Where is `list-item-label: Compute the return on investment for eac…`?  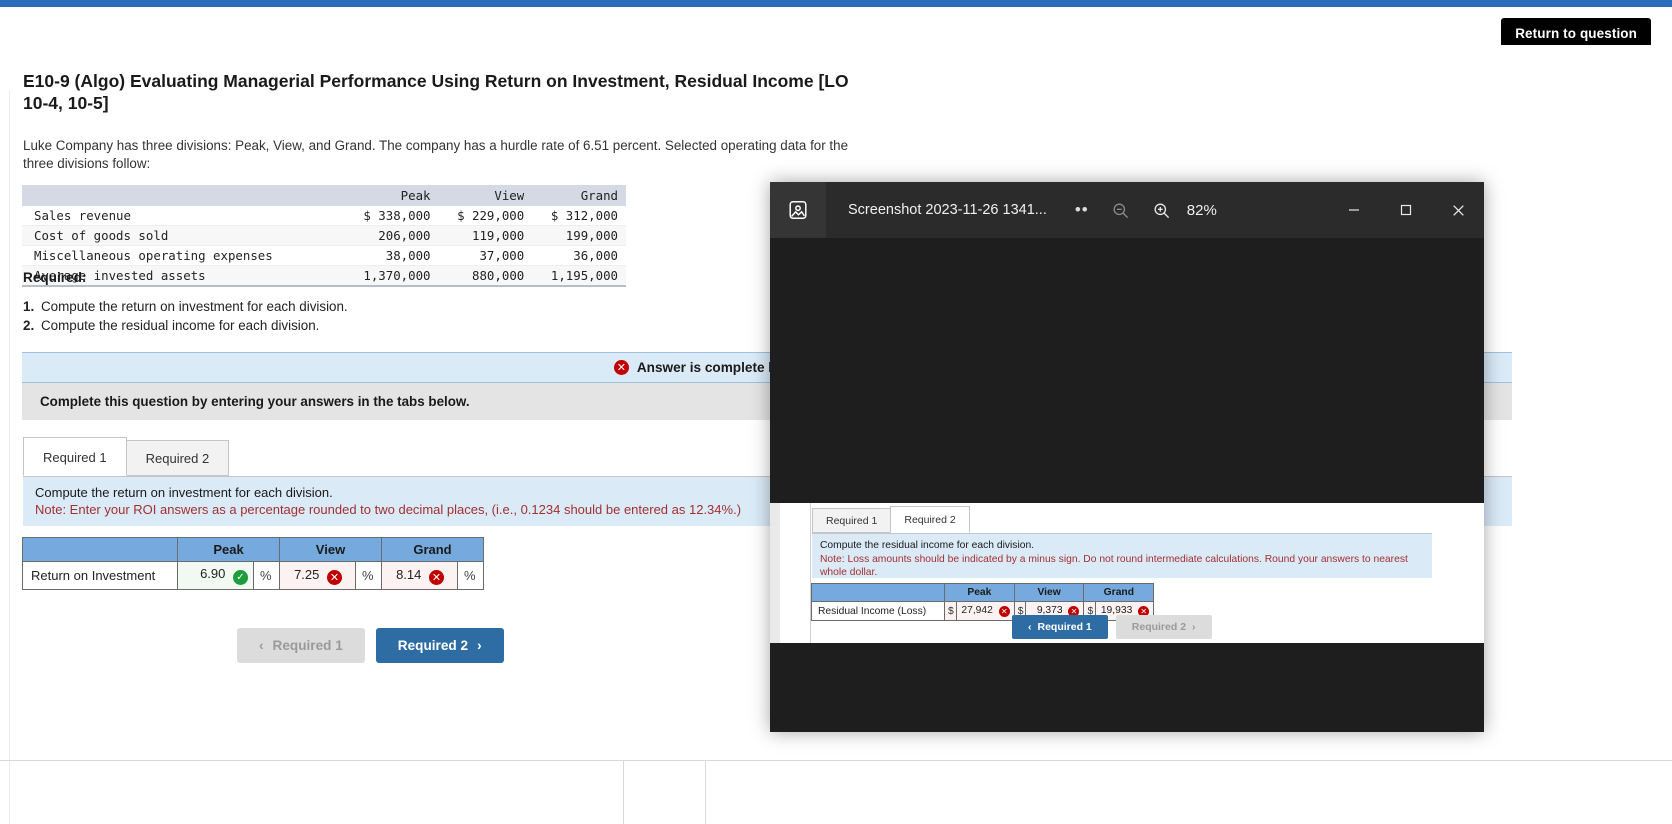 list-item-label: Compute the return on investment for eac… is located at coordinates (194, 306).